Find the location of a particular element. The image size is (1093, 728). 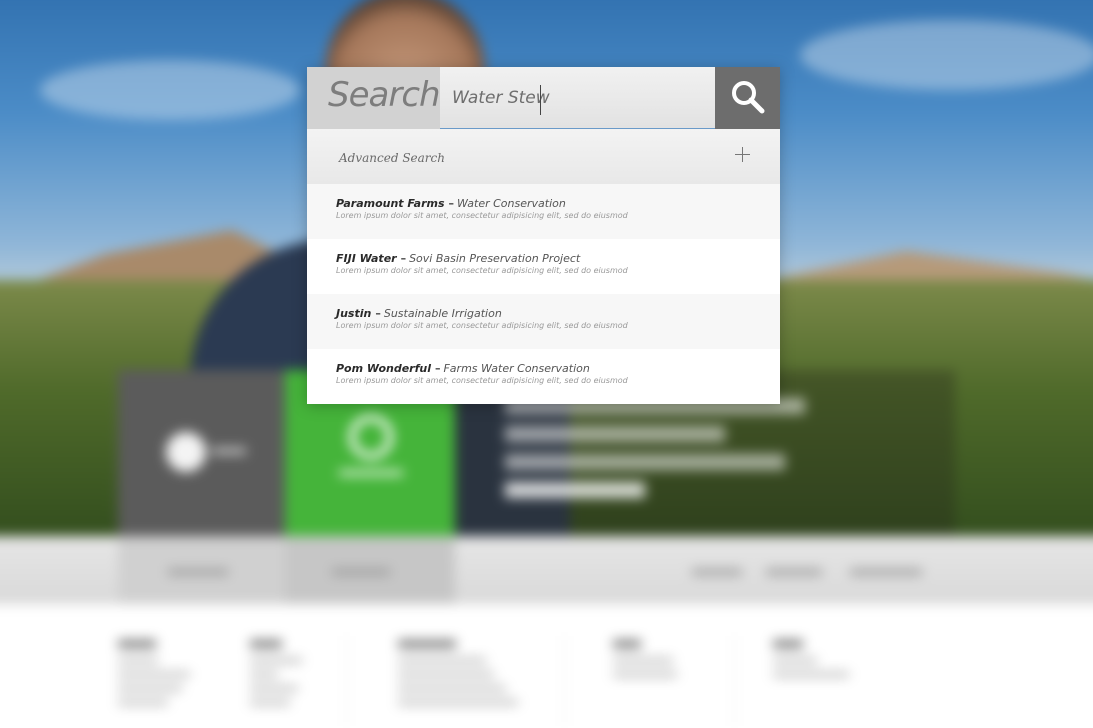

search-bar: Search: is located at coordinates (543, 98).